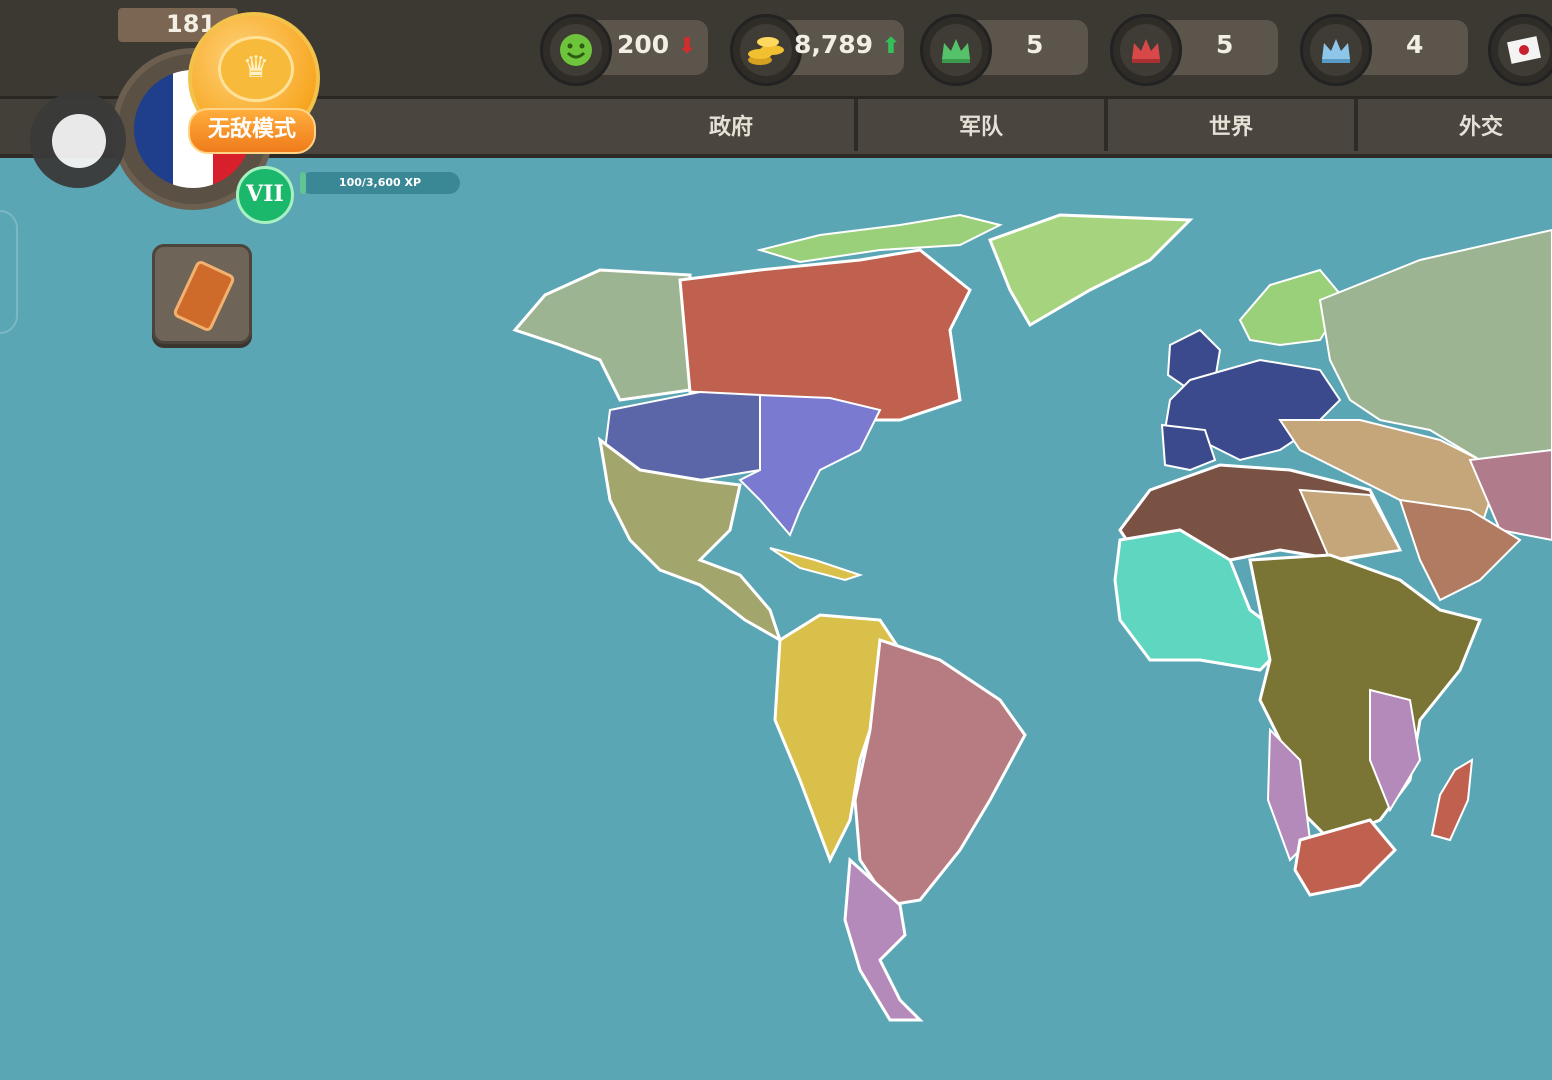 The width and height of the screenshot is (1552, 1080). What do you see at coordinates (1455, 125) in the screenshot?
I see `tab-diplomacy: 外交` at bounding box center [1455, 125].